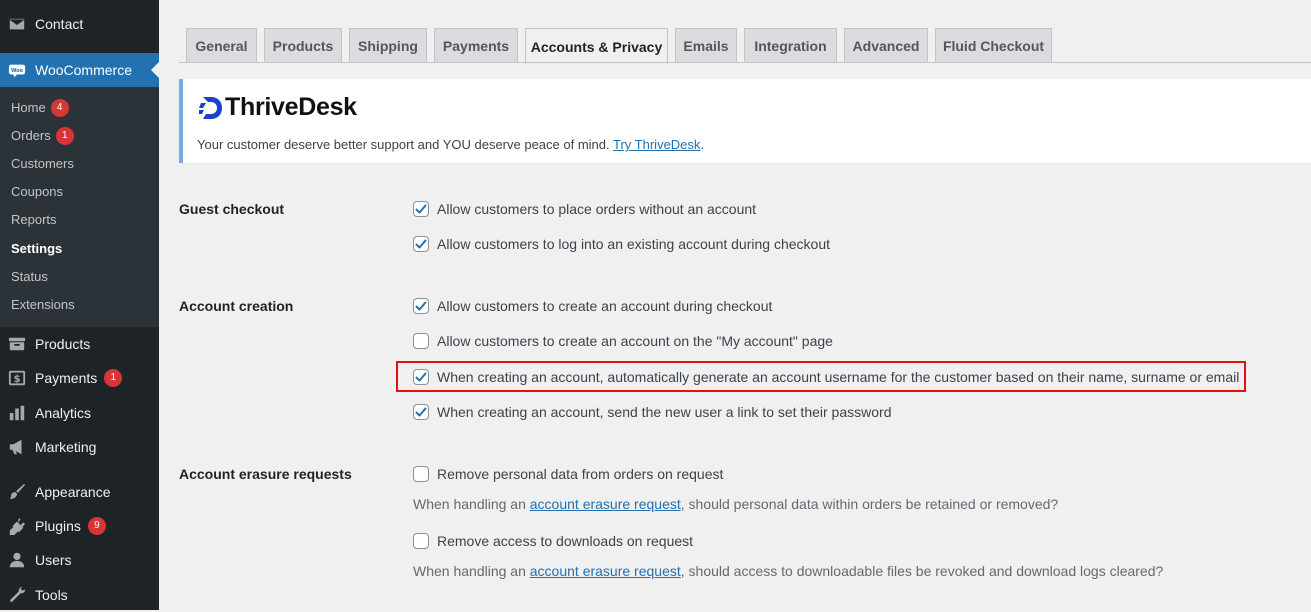 The width and height of the screenshot is (1311, 612). Describe the element at coordinates (265, 474) in the screenshot. I see `account-erasure-label: Account erasure requests` at that location.